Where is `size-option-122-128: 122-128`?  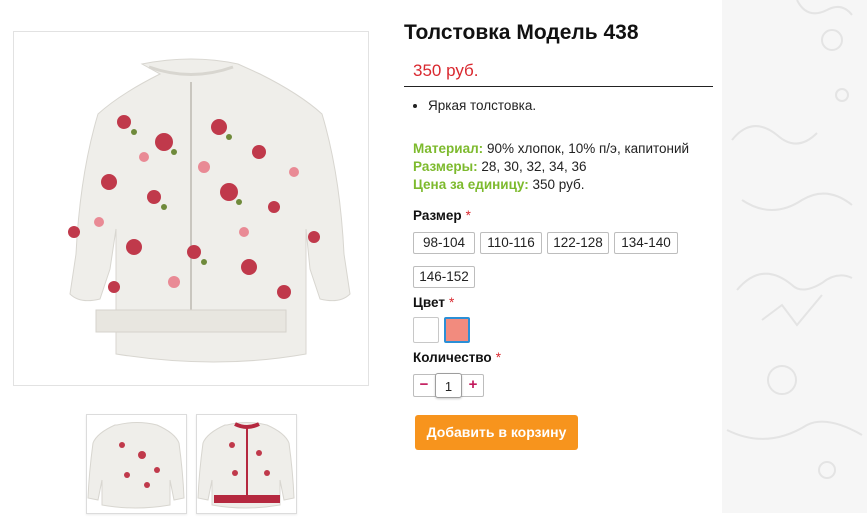 size-option-122-128: 122-128 is located at coordinates (578, 243).